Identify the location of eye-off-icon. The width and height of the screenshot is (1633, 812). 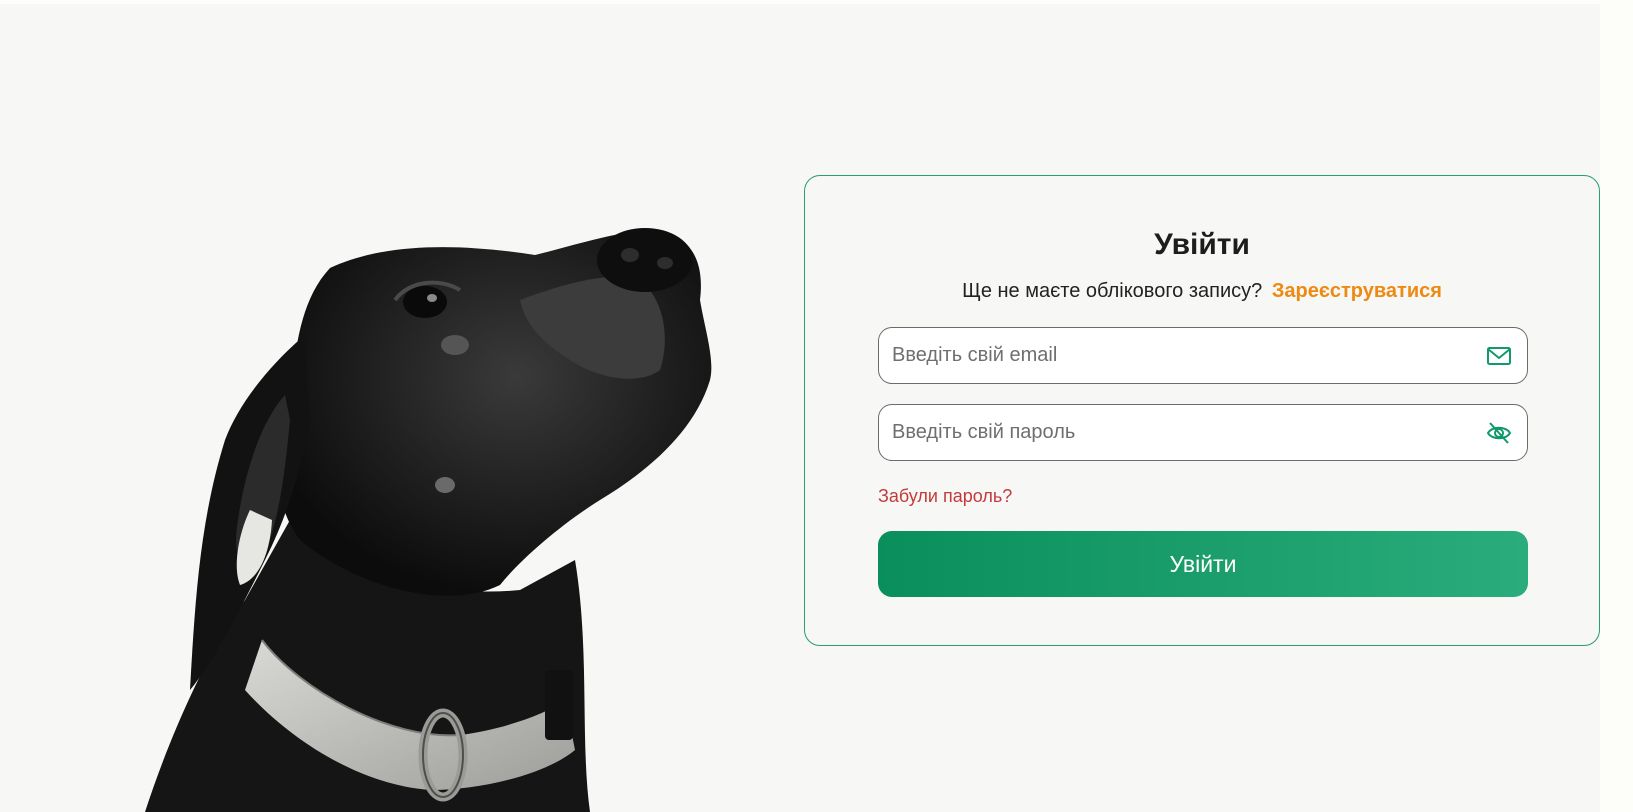
(1499, 433).